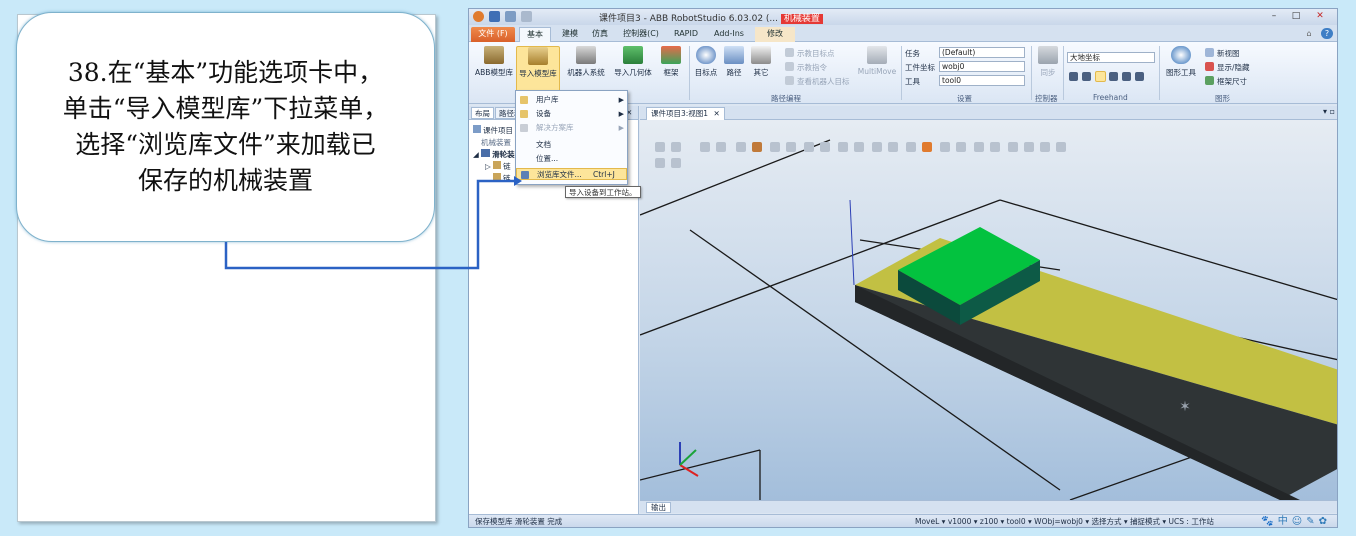 The image size is (1356, 536). I want to click on save-icon, so click(494, 16).